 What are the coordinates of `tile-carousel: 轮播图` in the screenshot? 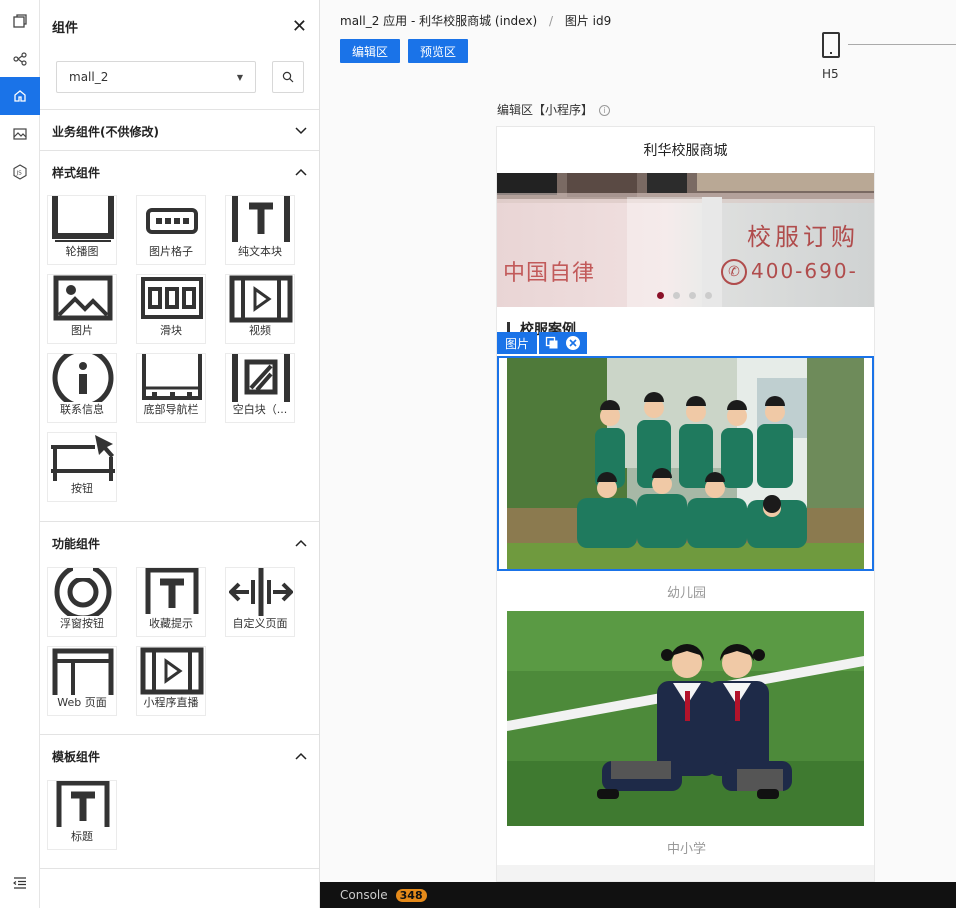 It's located at (82, 230).